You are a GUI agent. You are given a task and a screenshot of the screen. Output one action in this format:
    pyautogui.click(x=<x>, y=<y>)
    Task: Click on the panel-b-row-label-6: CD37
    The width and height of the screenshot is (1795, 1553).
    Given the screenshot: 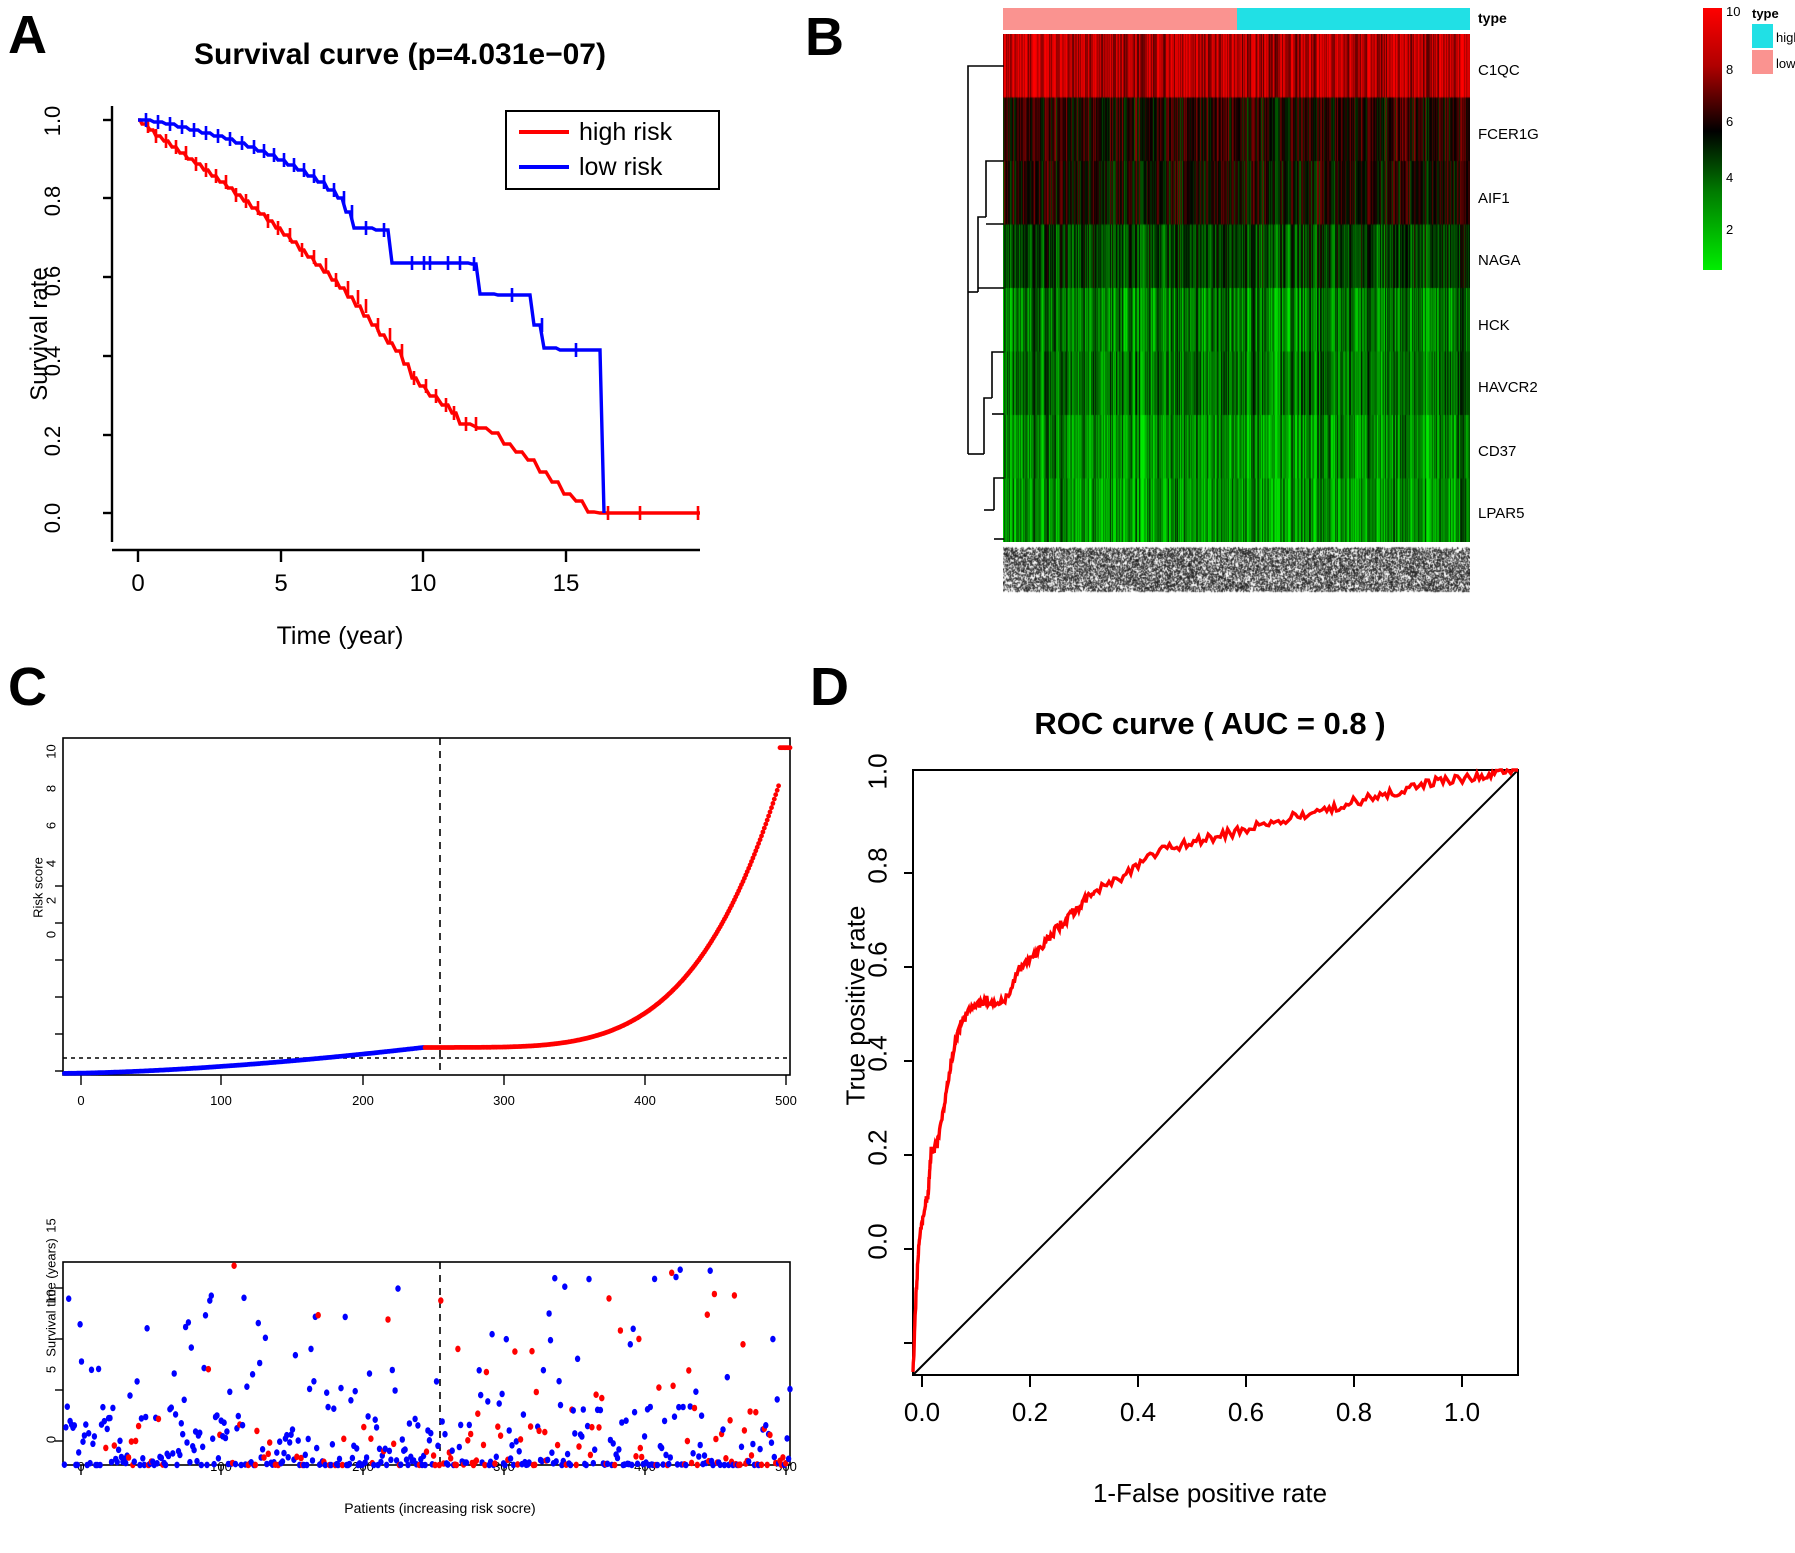 What is the action you would take?
    pyautogui.click(x=1497, y=451)
    